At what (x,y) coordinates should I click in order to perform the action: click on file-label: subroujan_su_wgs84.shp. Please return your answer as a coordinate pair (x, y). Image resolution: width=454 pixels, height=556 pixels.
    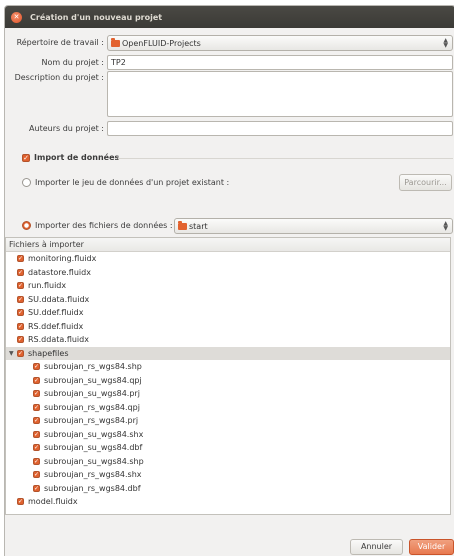
    Looking at the image, I should click on (94, 461).